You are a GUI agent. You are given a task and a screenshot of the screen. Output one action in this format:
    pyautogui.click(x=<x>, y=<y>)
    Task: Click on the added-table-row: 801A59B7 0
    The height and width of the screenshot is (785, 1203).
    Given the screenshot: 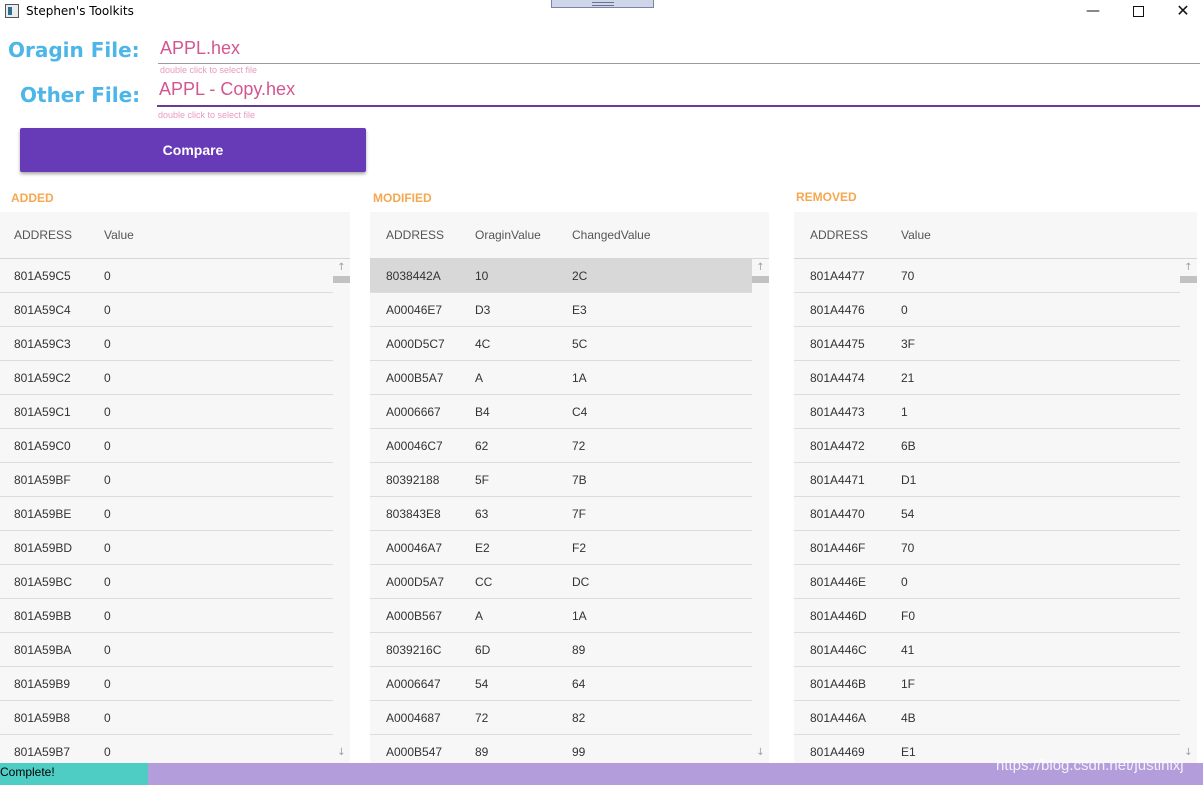 What is the action you would take?
    pyautogui.click(x=166, y=749)
    